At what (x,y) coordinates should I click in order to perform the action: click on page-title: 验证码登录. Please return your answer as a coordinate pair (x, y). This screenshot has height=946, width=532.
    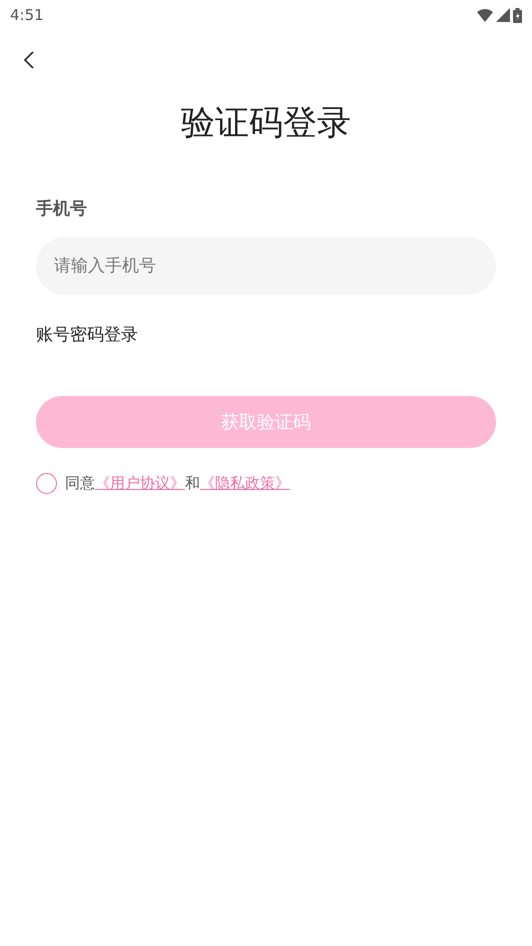
    Looking at the image, I should click on (266, 123).